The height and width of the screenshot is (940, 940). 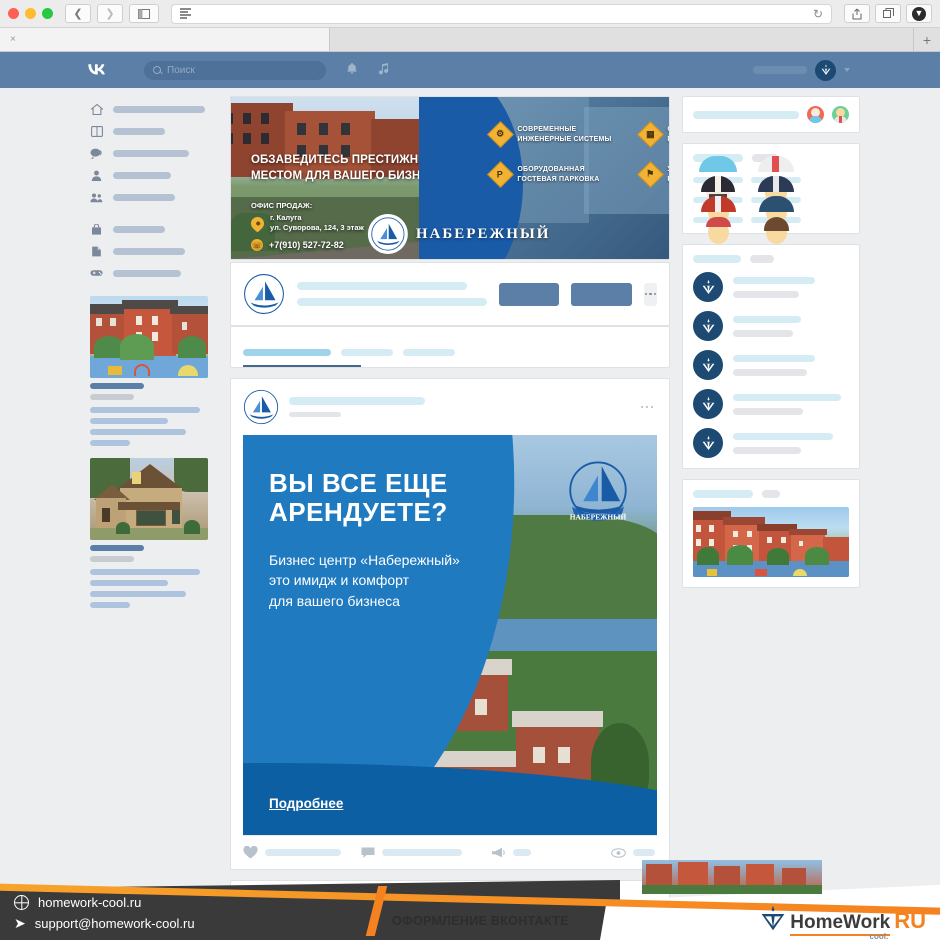 What do you see at coordinates (235, 70) in the screenshot?
I see `search-input: Поиск` at bounding box center [235, 70].